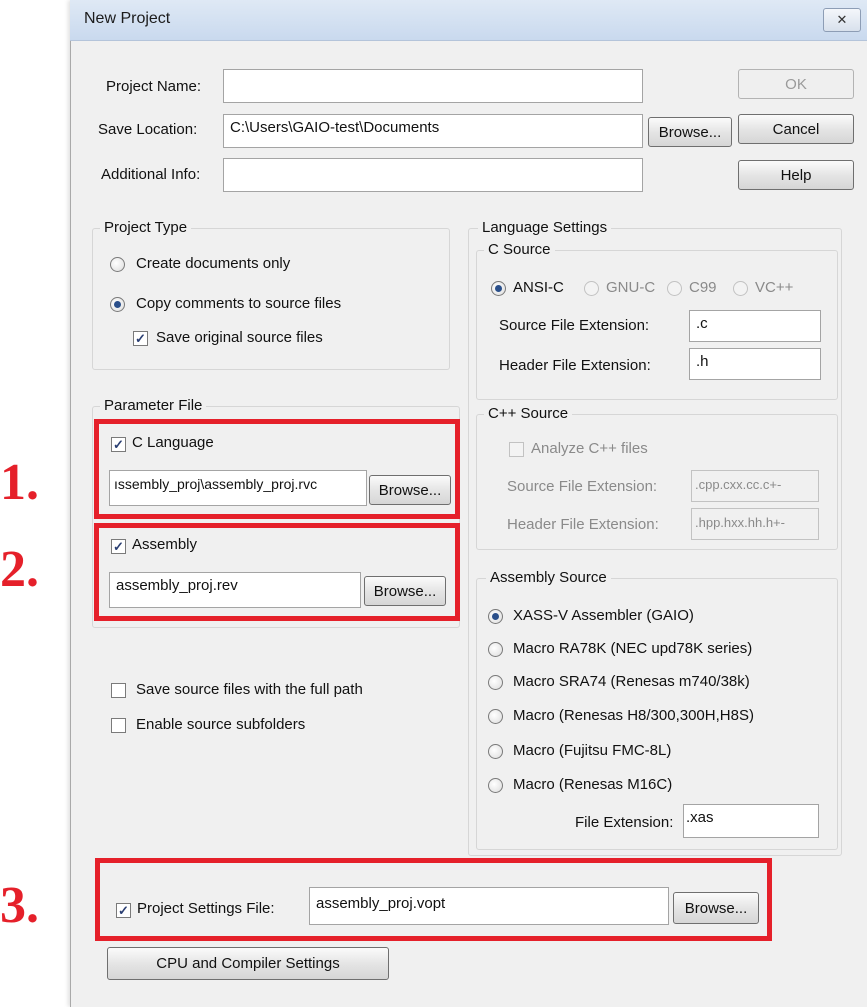 The width and height of the screenshot is (867, 1007). I want to click on sra74-label: Macro SRA74 (Renesas m740/38k), so click(631, 681).